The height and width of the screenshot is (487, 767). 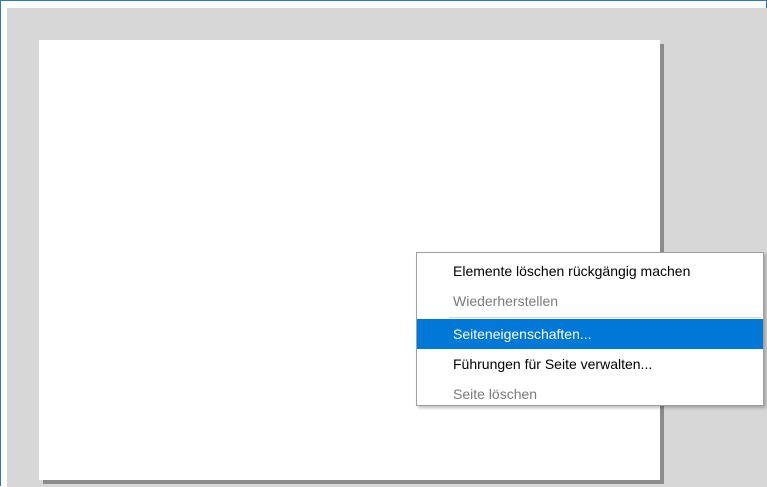 What do you see at coordinates (605, 317) in the screenshot?
I see `menu-separator` at bounding box center [605, 317].